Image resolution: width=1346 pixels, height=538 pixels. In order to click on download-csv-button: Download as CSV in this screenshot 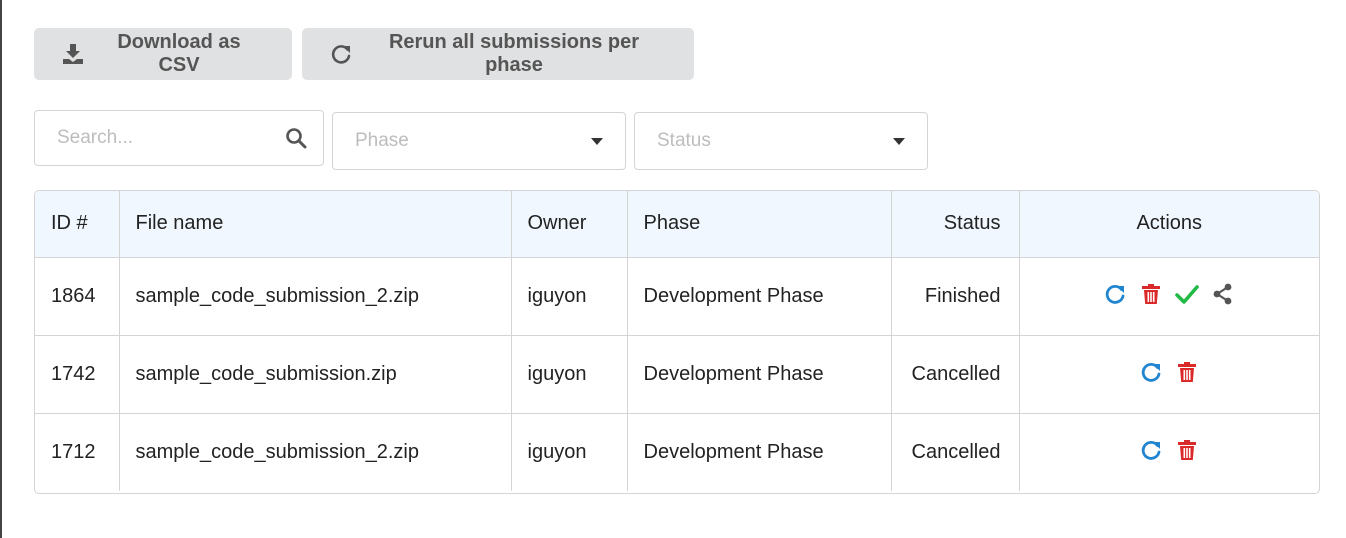, I will do `click(163, 54)`.